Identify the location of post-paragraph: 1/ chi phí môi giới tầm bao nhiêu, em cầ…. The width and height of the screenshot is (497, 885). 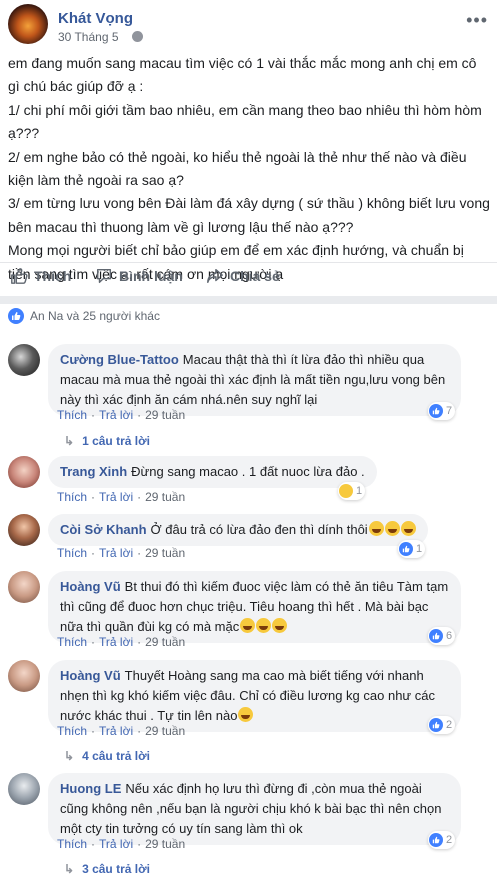
(245, 121).